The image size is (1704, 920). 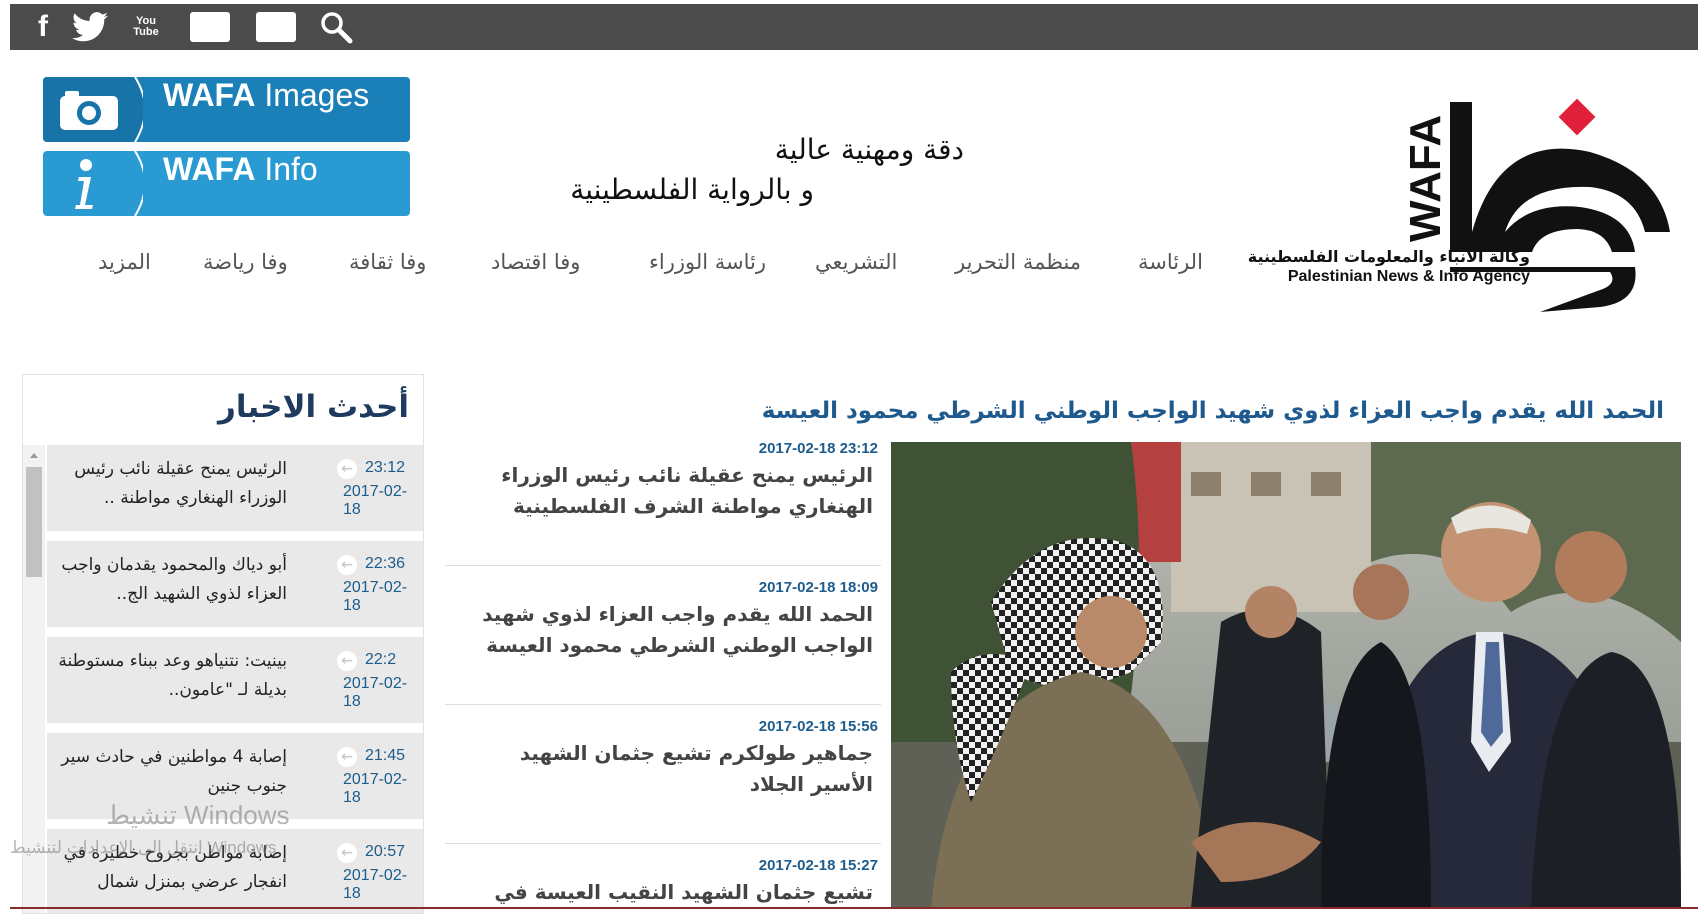 I want to click on story-datetime: 2017-02-18 18:09, so click(x=818, y=587).